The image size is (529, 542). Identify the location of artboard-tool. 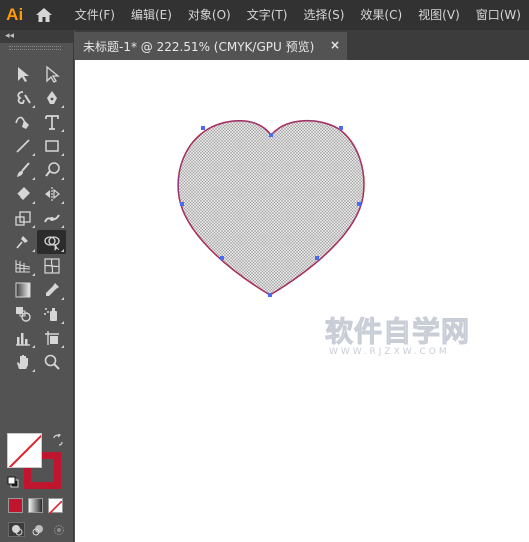
(51, 338).